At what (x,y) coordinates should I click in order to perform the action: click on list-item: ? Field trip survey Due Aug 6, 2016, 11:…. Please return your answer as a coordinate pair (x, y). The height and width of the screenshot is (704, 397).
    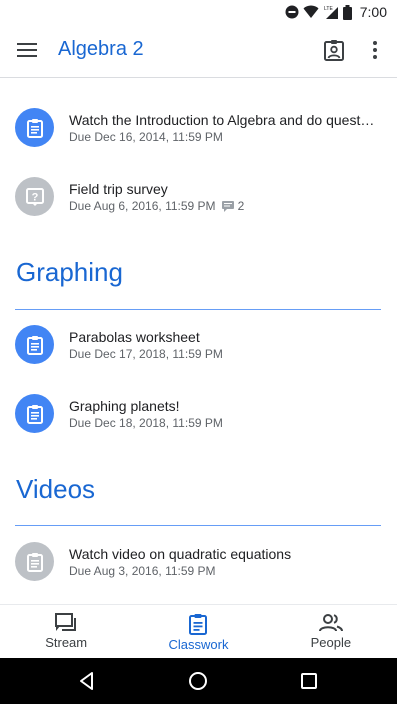
    Looking at the image, I should click on (198, 209).